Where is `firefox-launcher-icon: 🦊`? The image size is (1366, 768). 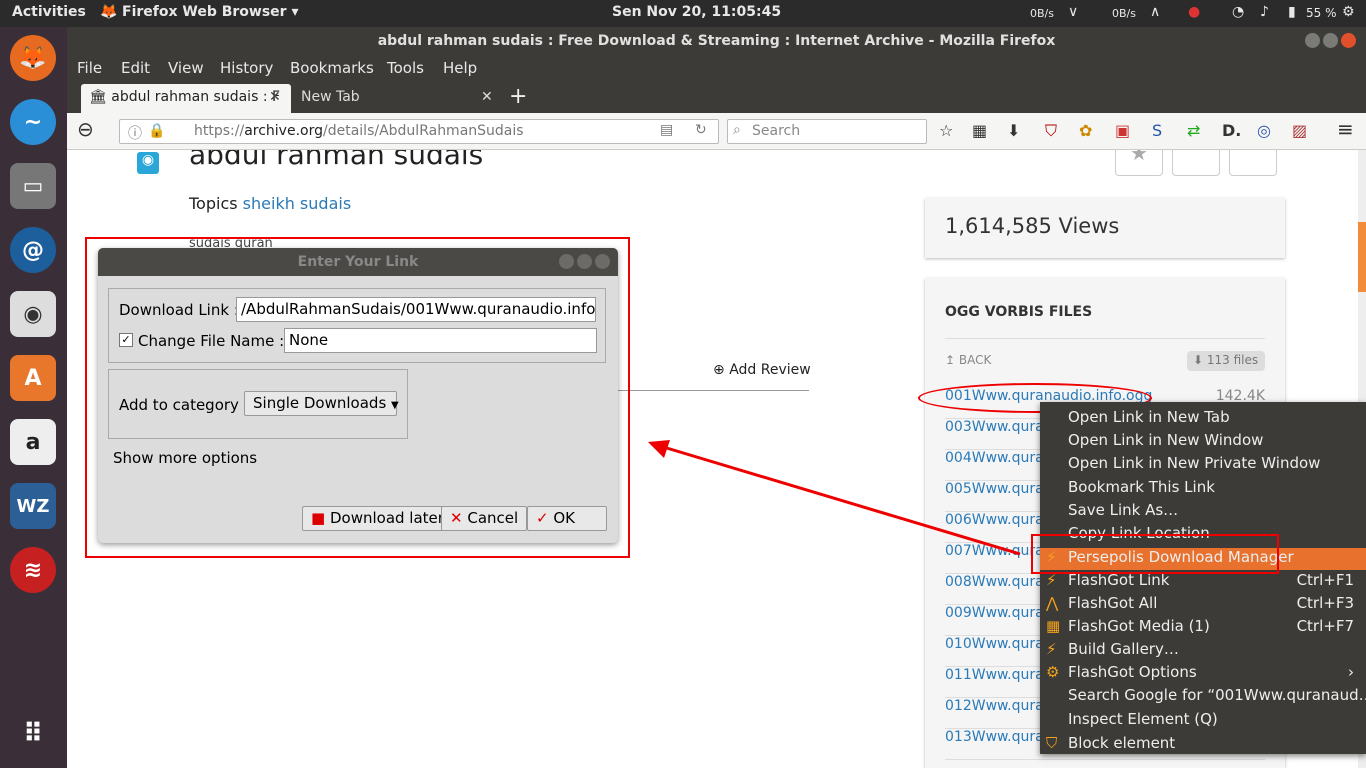
firefox-launcher-icon: 🦊 is located at coordinates (33, 58).